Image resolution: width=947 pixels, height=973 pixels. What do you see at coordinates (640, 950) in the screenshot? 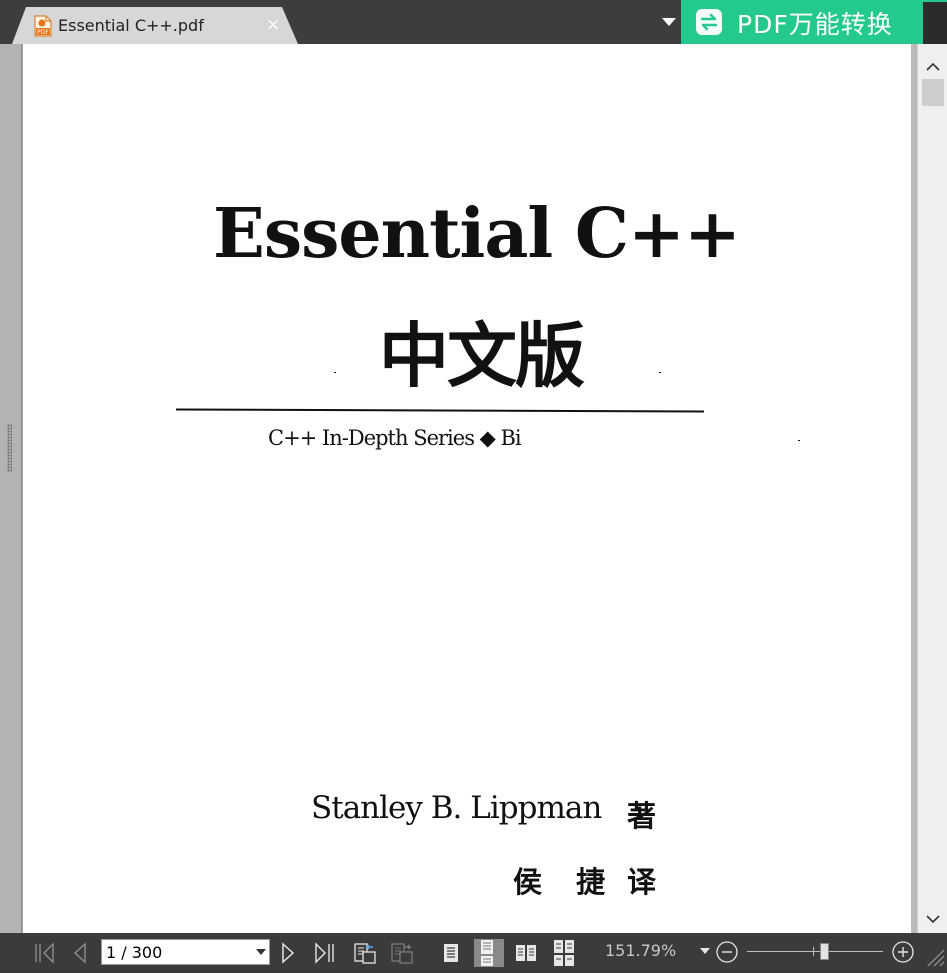
I see `zoom-level: 151.79%` at bounding box center [640, 950].